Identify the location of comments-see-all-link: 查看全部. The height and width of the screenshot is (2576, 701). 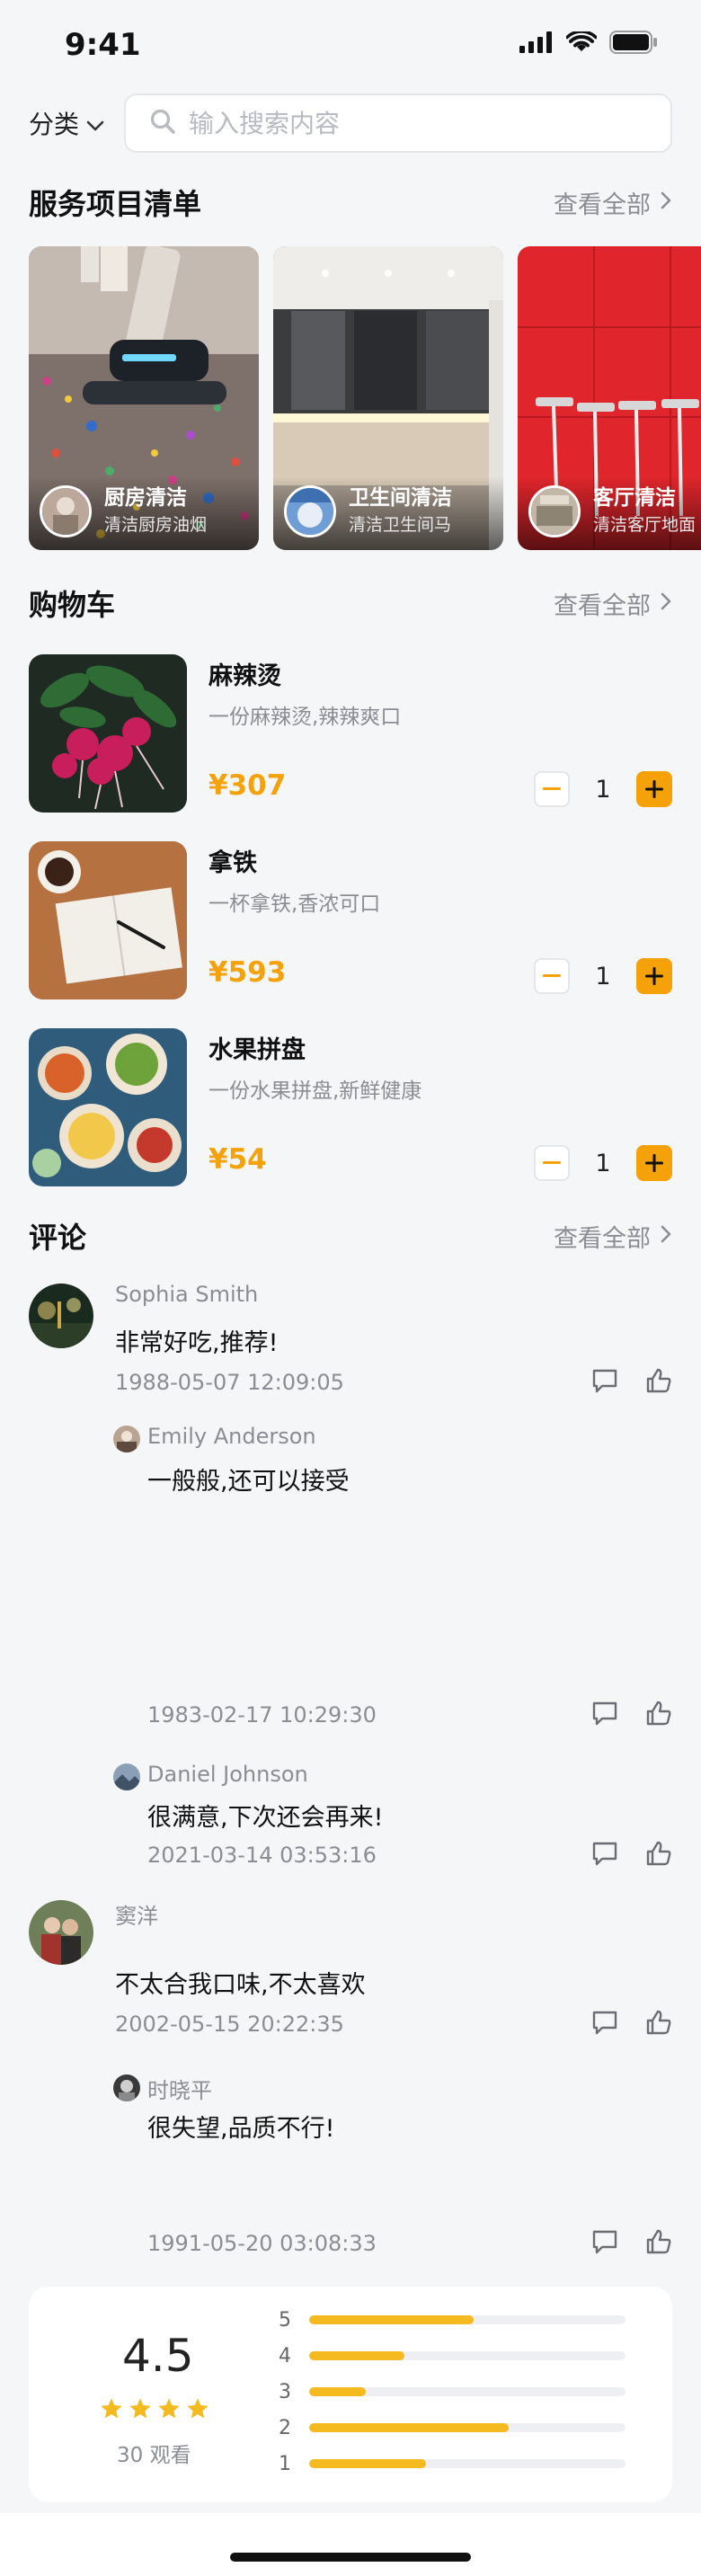
(613, 1236).